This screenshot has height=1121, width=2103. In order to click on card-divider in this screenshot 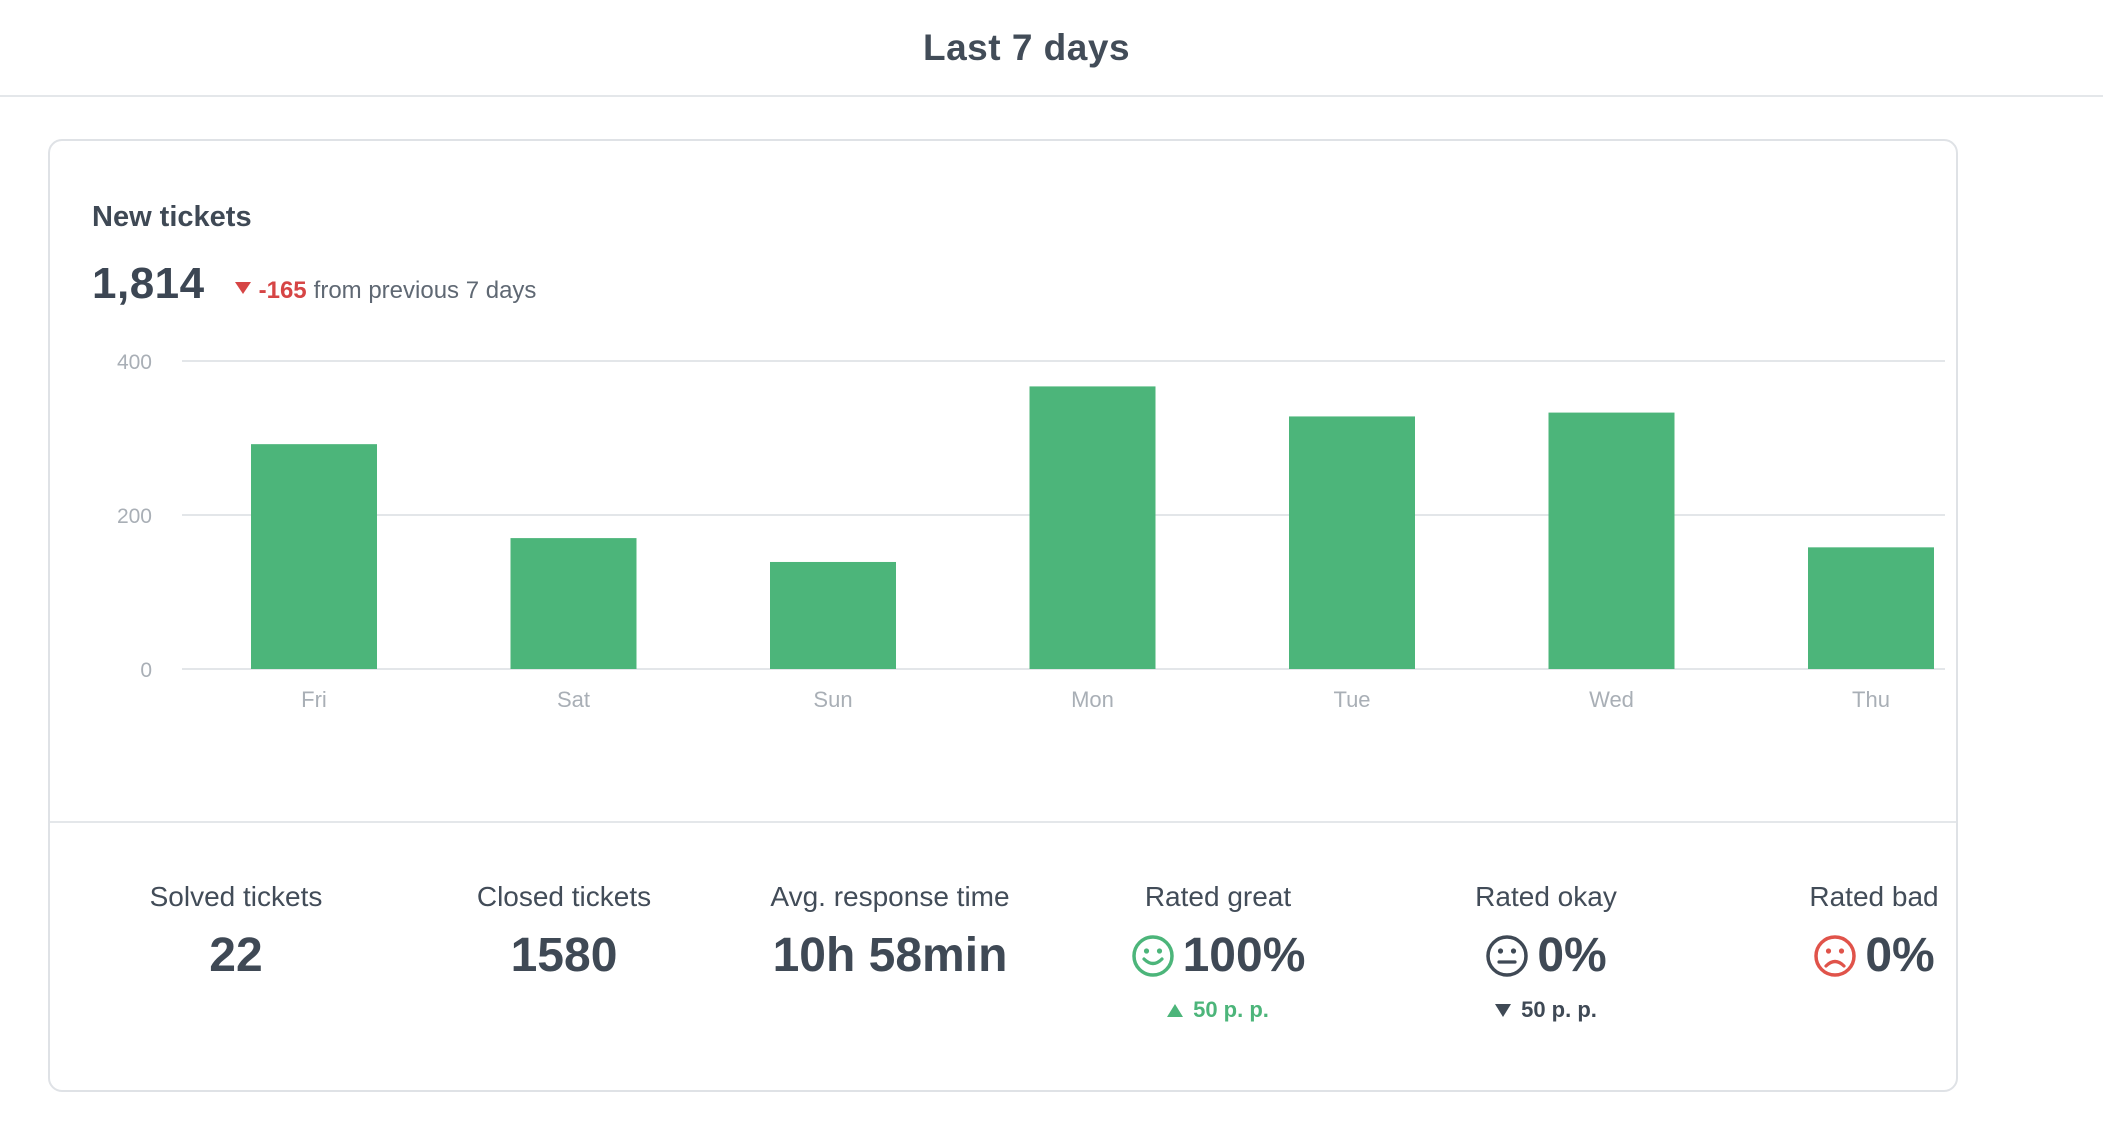, I will do `click(1003, 822)`.